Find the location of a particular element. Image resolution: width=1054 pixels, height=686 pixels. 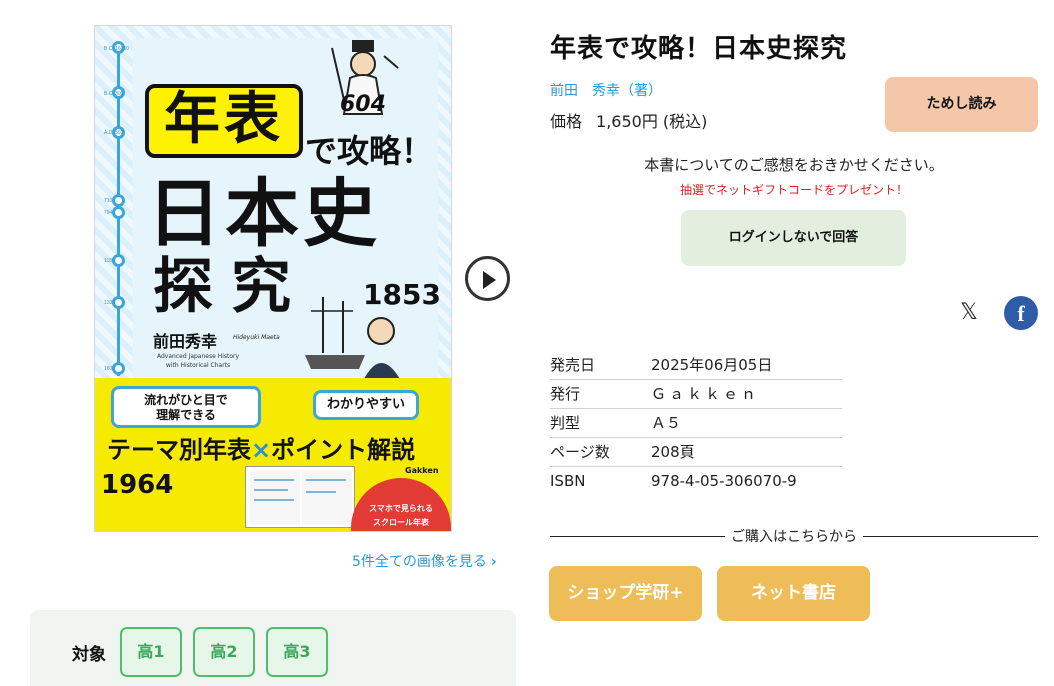

answer-without-login-button: ログインしないで回答 is located at coordinates (793, 238).